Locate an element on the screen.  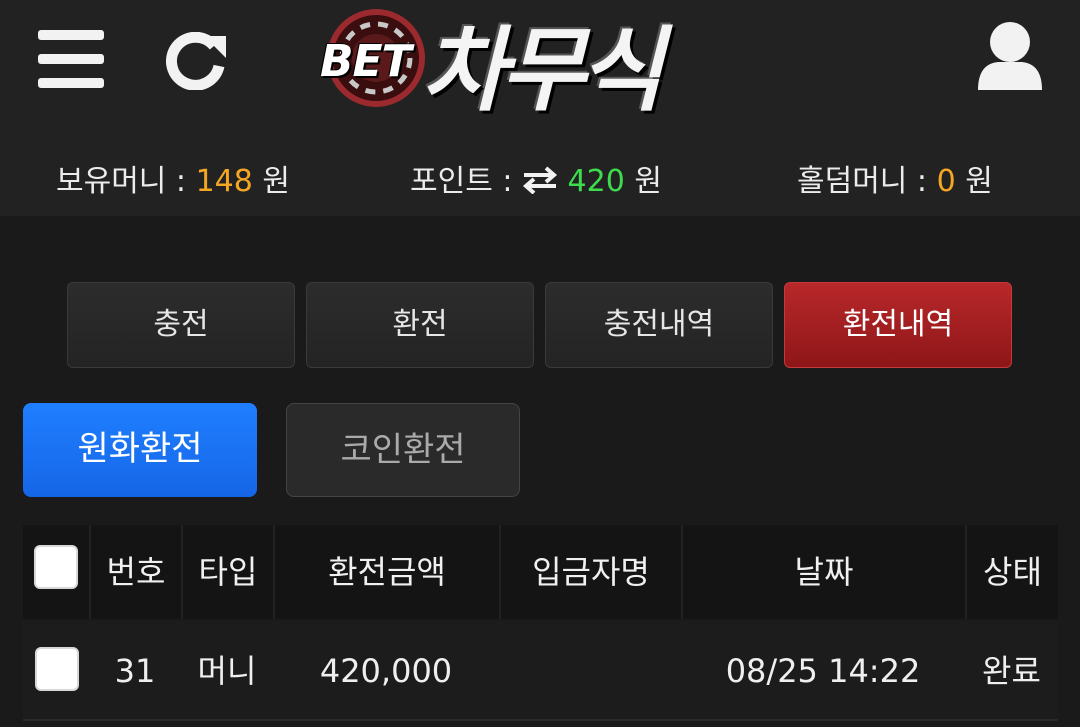
header-type: 타입 is located at coordinates (227, 572).